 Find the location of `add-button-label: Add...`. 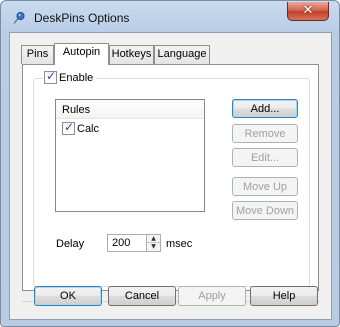

add-button-label: Add... is located at coordinates (265, 109).